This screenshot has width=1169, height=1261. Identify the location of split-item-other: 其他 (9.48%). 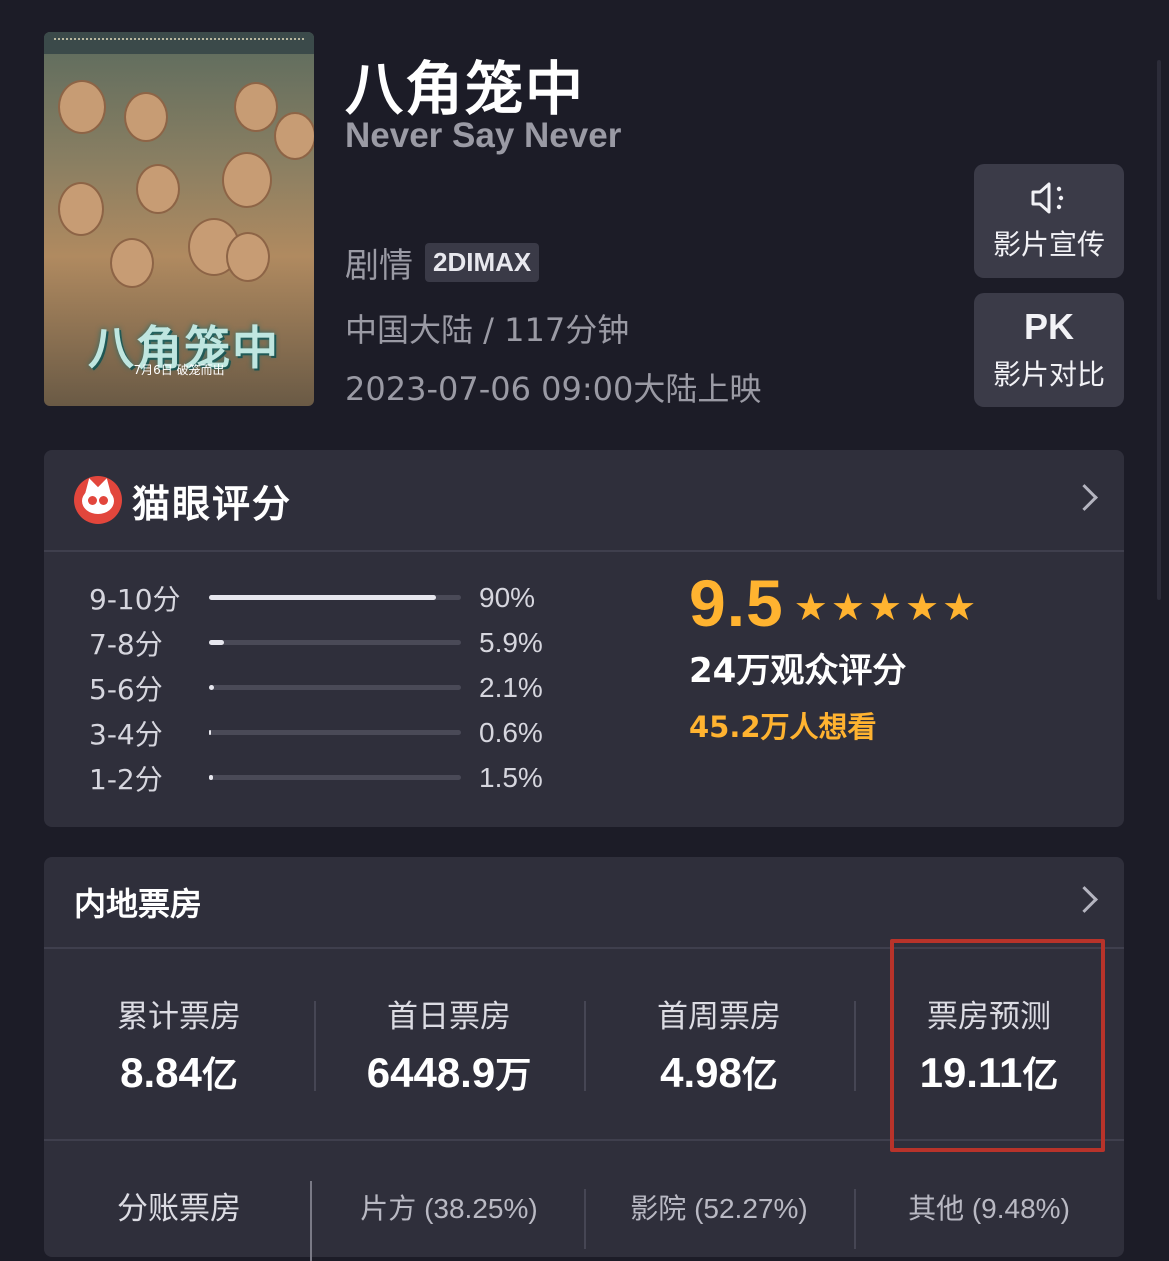
(989, 1201).